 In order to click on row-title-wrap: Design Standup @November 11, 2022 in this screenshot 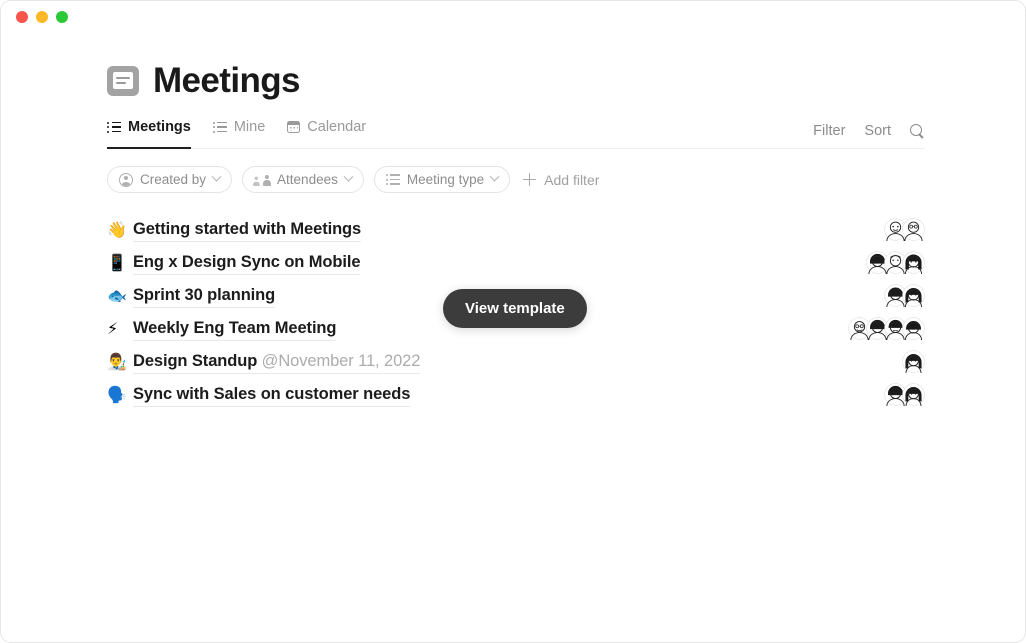, I will do `click(517, 363)`.